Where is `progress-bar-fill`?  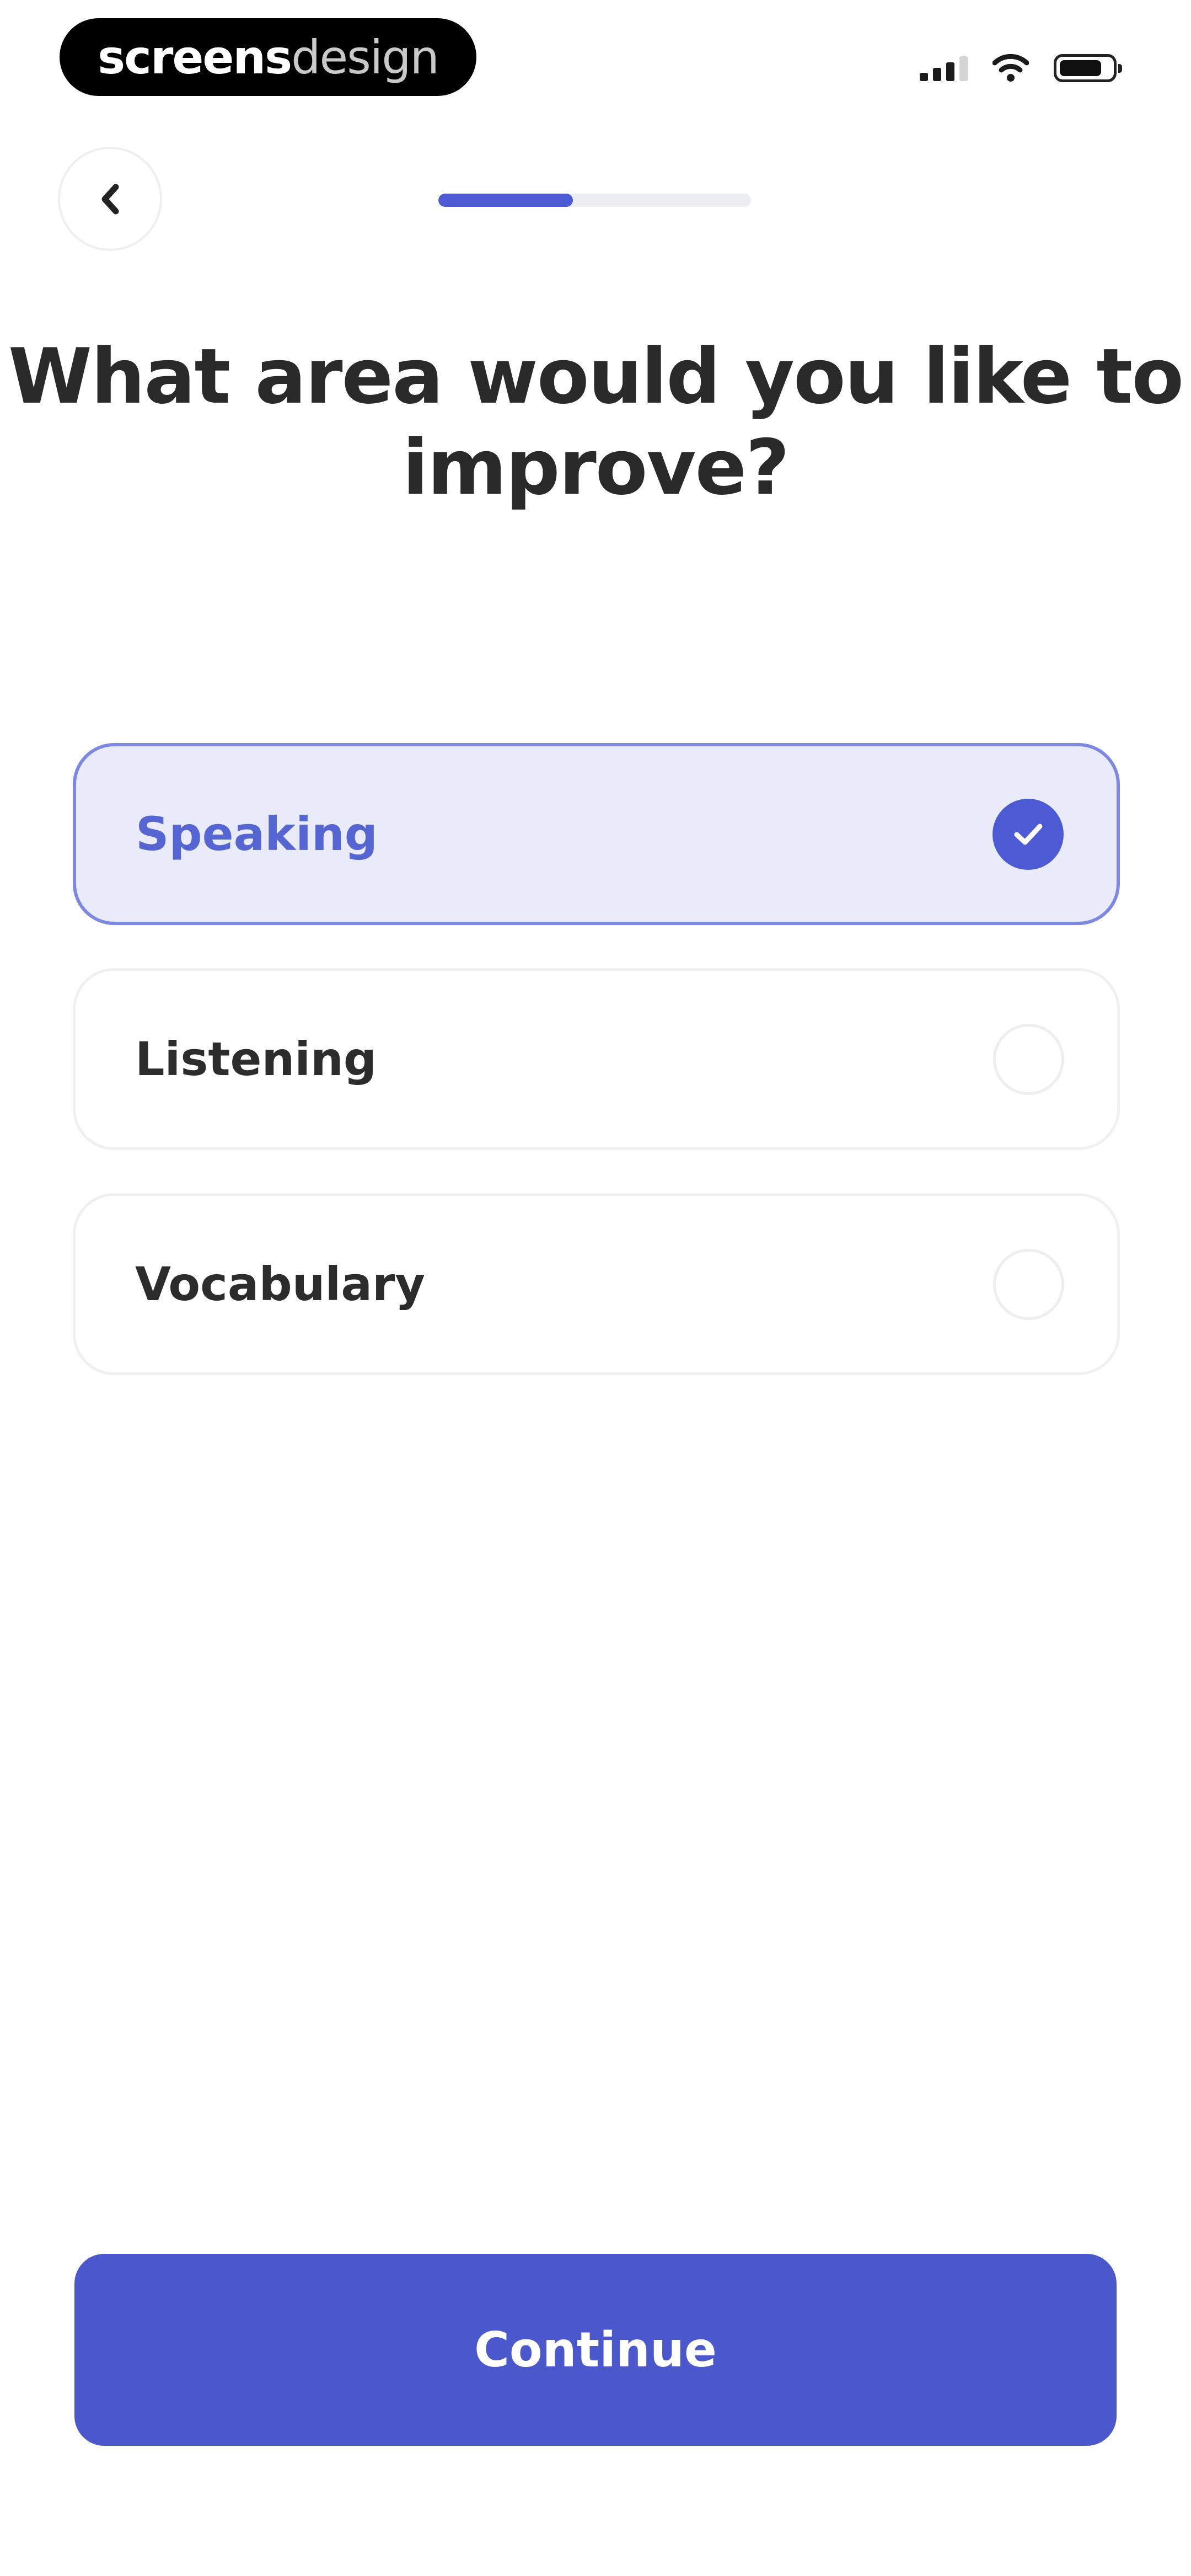
progress-bar-fill is located at coordinates (505, 200).